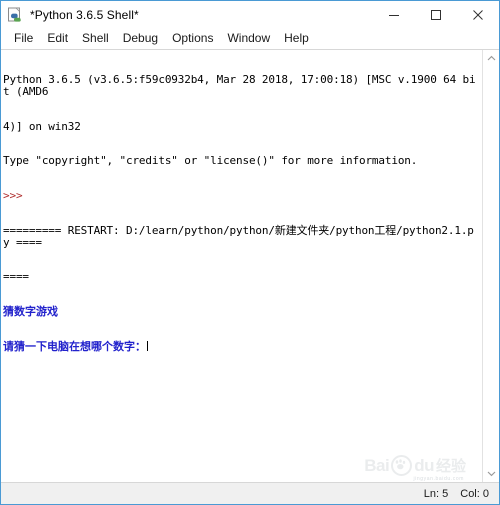  I want to click on minimize-button, so click(394, 14).